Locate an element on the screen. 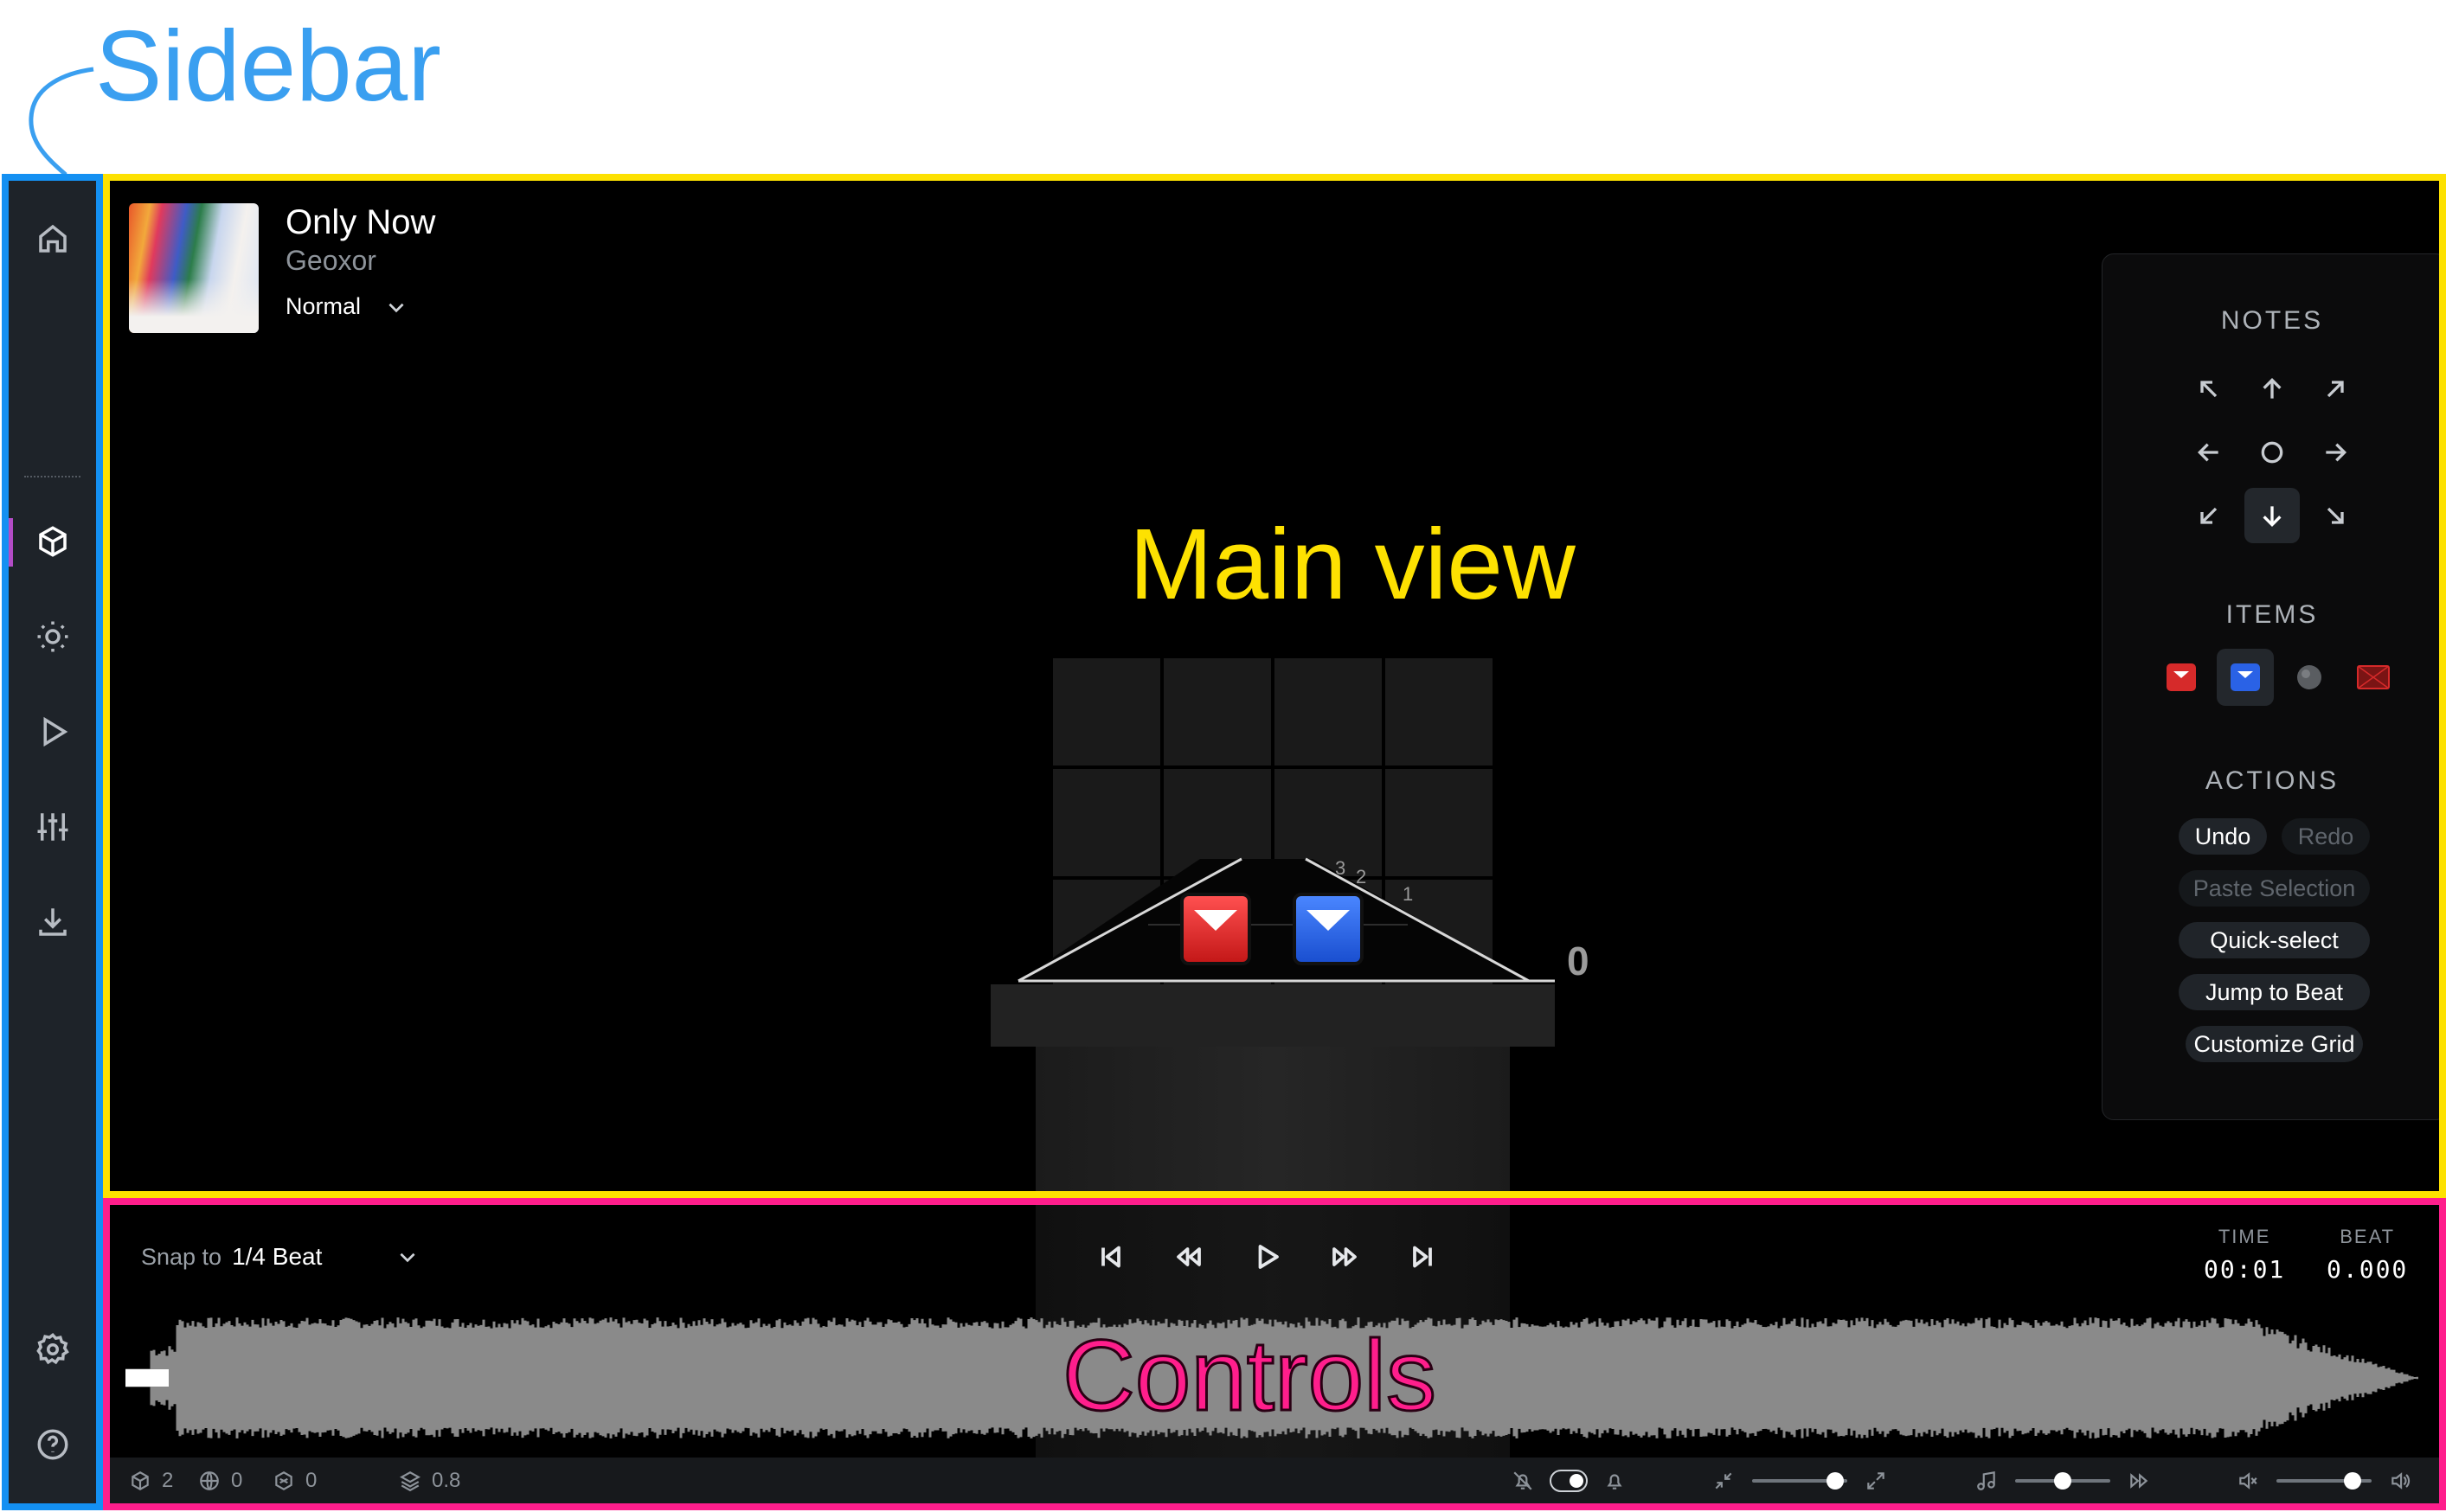 The width and height of the screenshot is (2446, 1512). help-icon is located at coordinates (52, 1444).